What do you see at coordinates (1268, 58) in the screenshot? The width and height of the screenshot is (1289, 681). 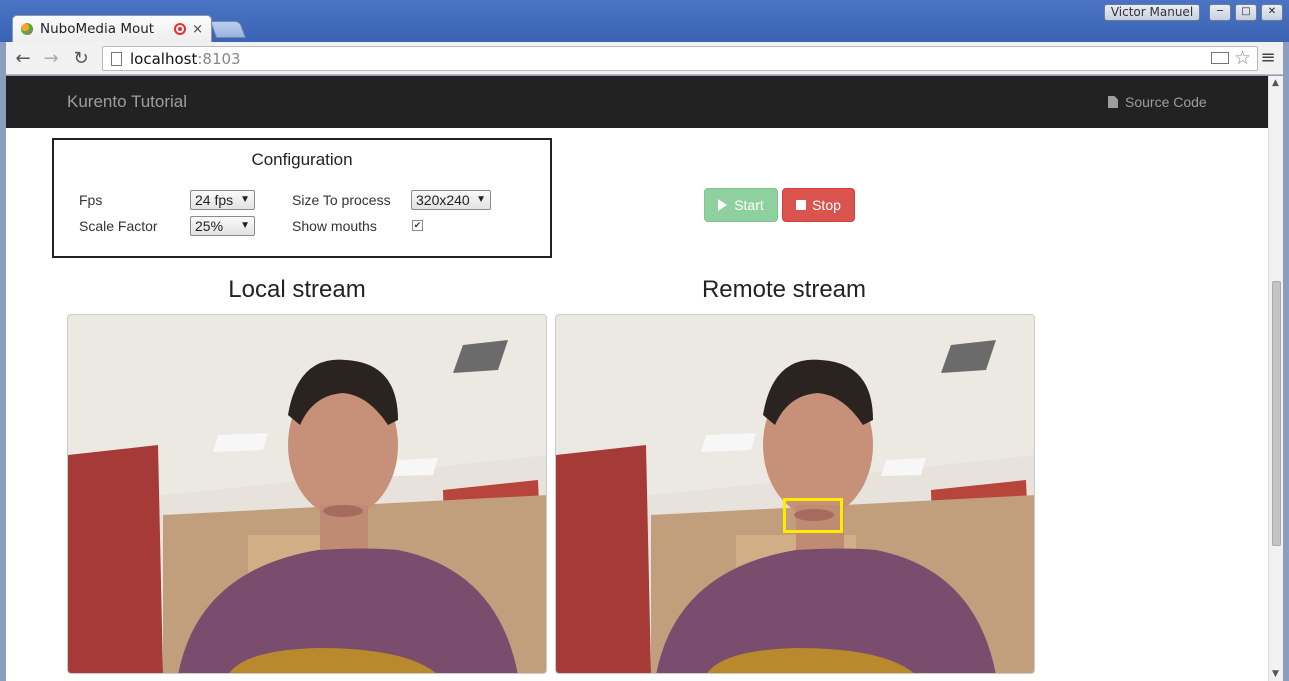 I see `menu-icon: ≡` at bounding box center [1268, 58].